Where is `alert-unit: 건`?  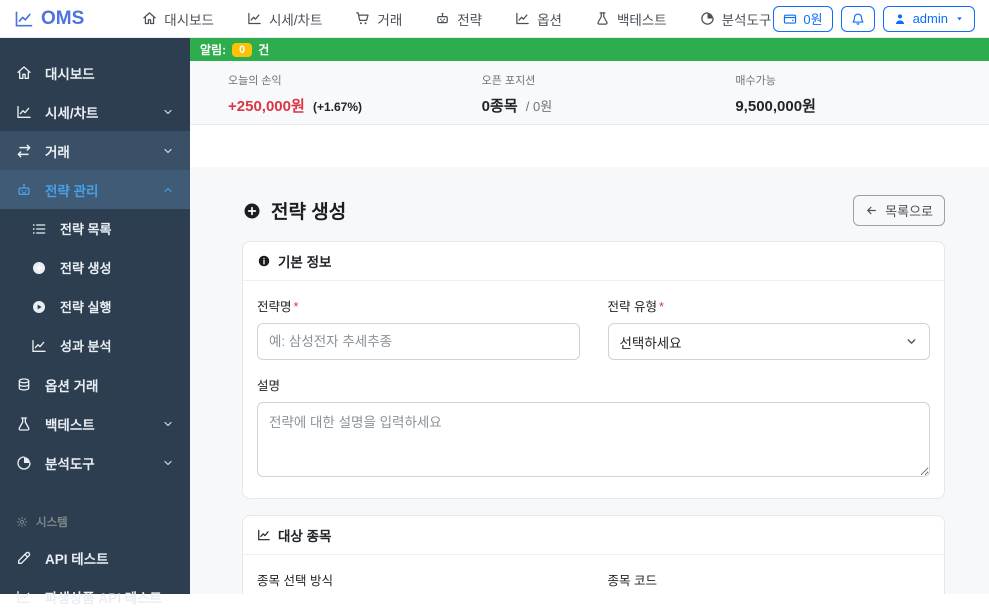 alert-unit: 건 is located at coordinates (263, 49).